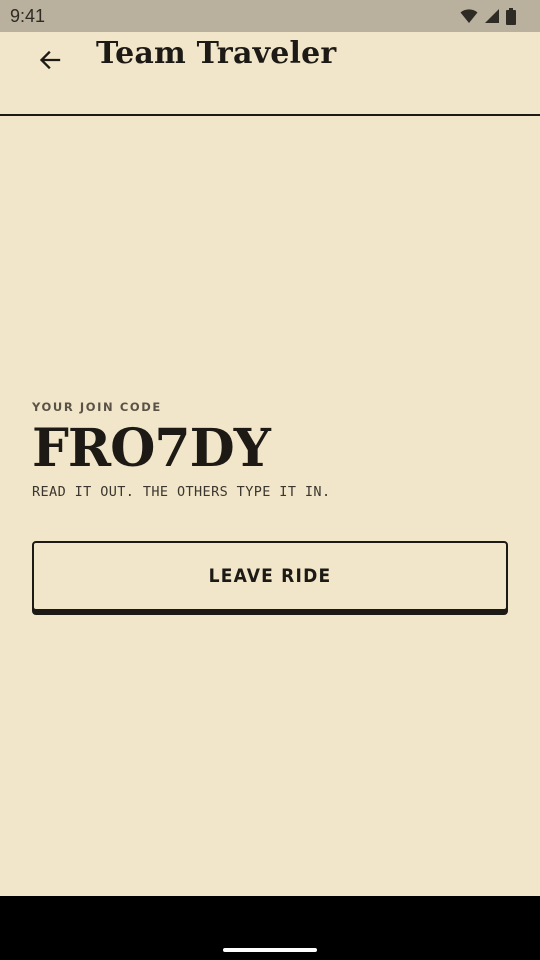 The image size is (540, 960). Describe the element at coordinates (181, 492) in the screenshot. I see `join-code-hint: READ IT OUT. THE OTHERS TYPE IT IN.` at that location.